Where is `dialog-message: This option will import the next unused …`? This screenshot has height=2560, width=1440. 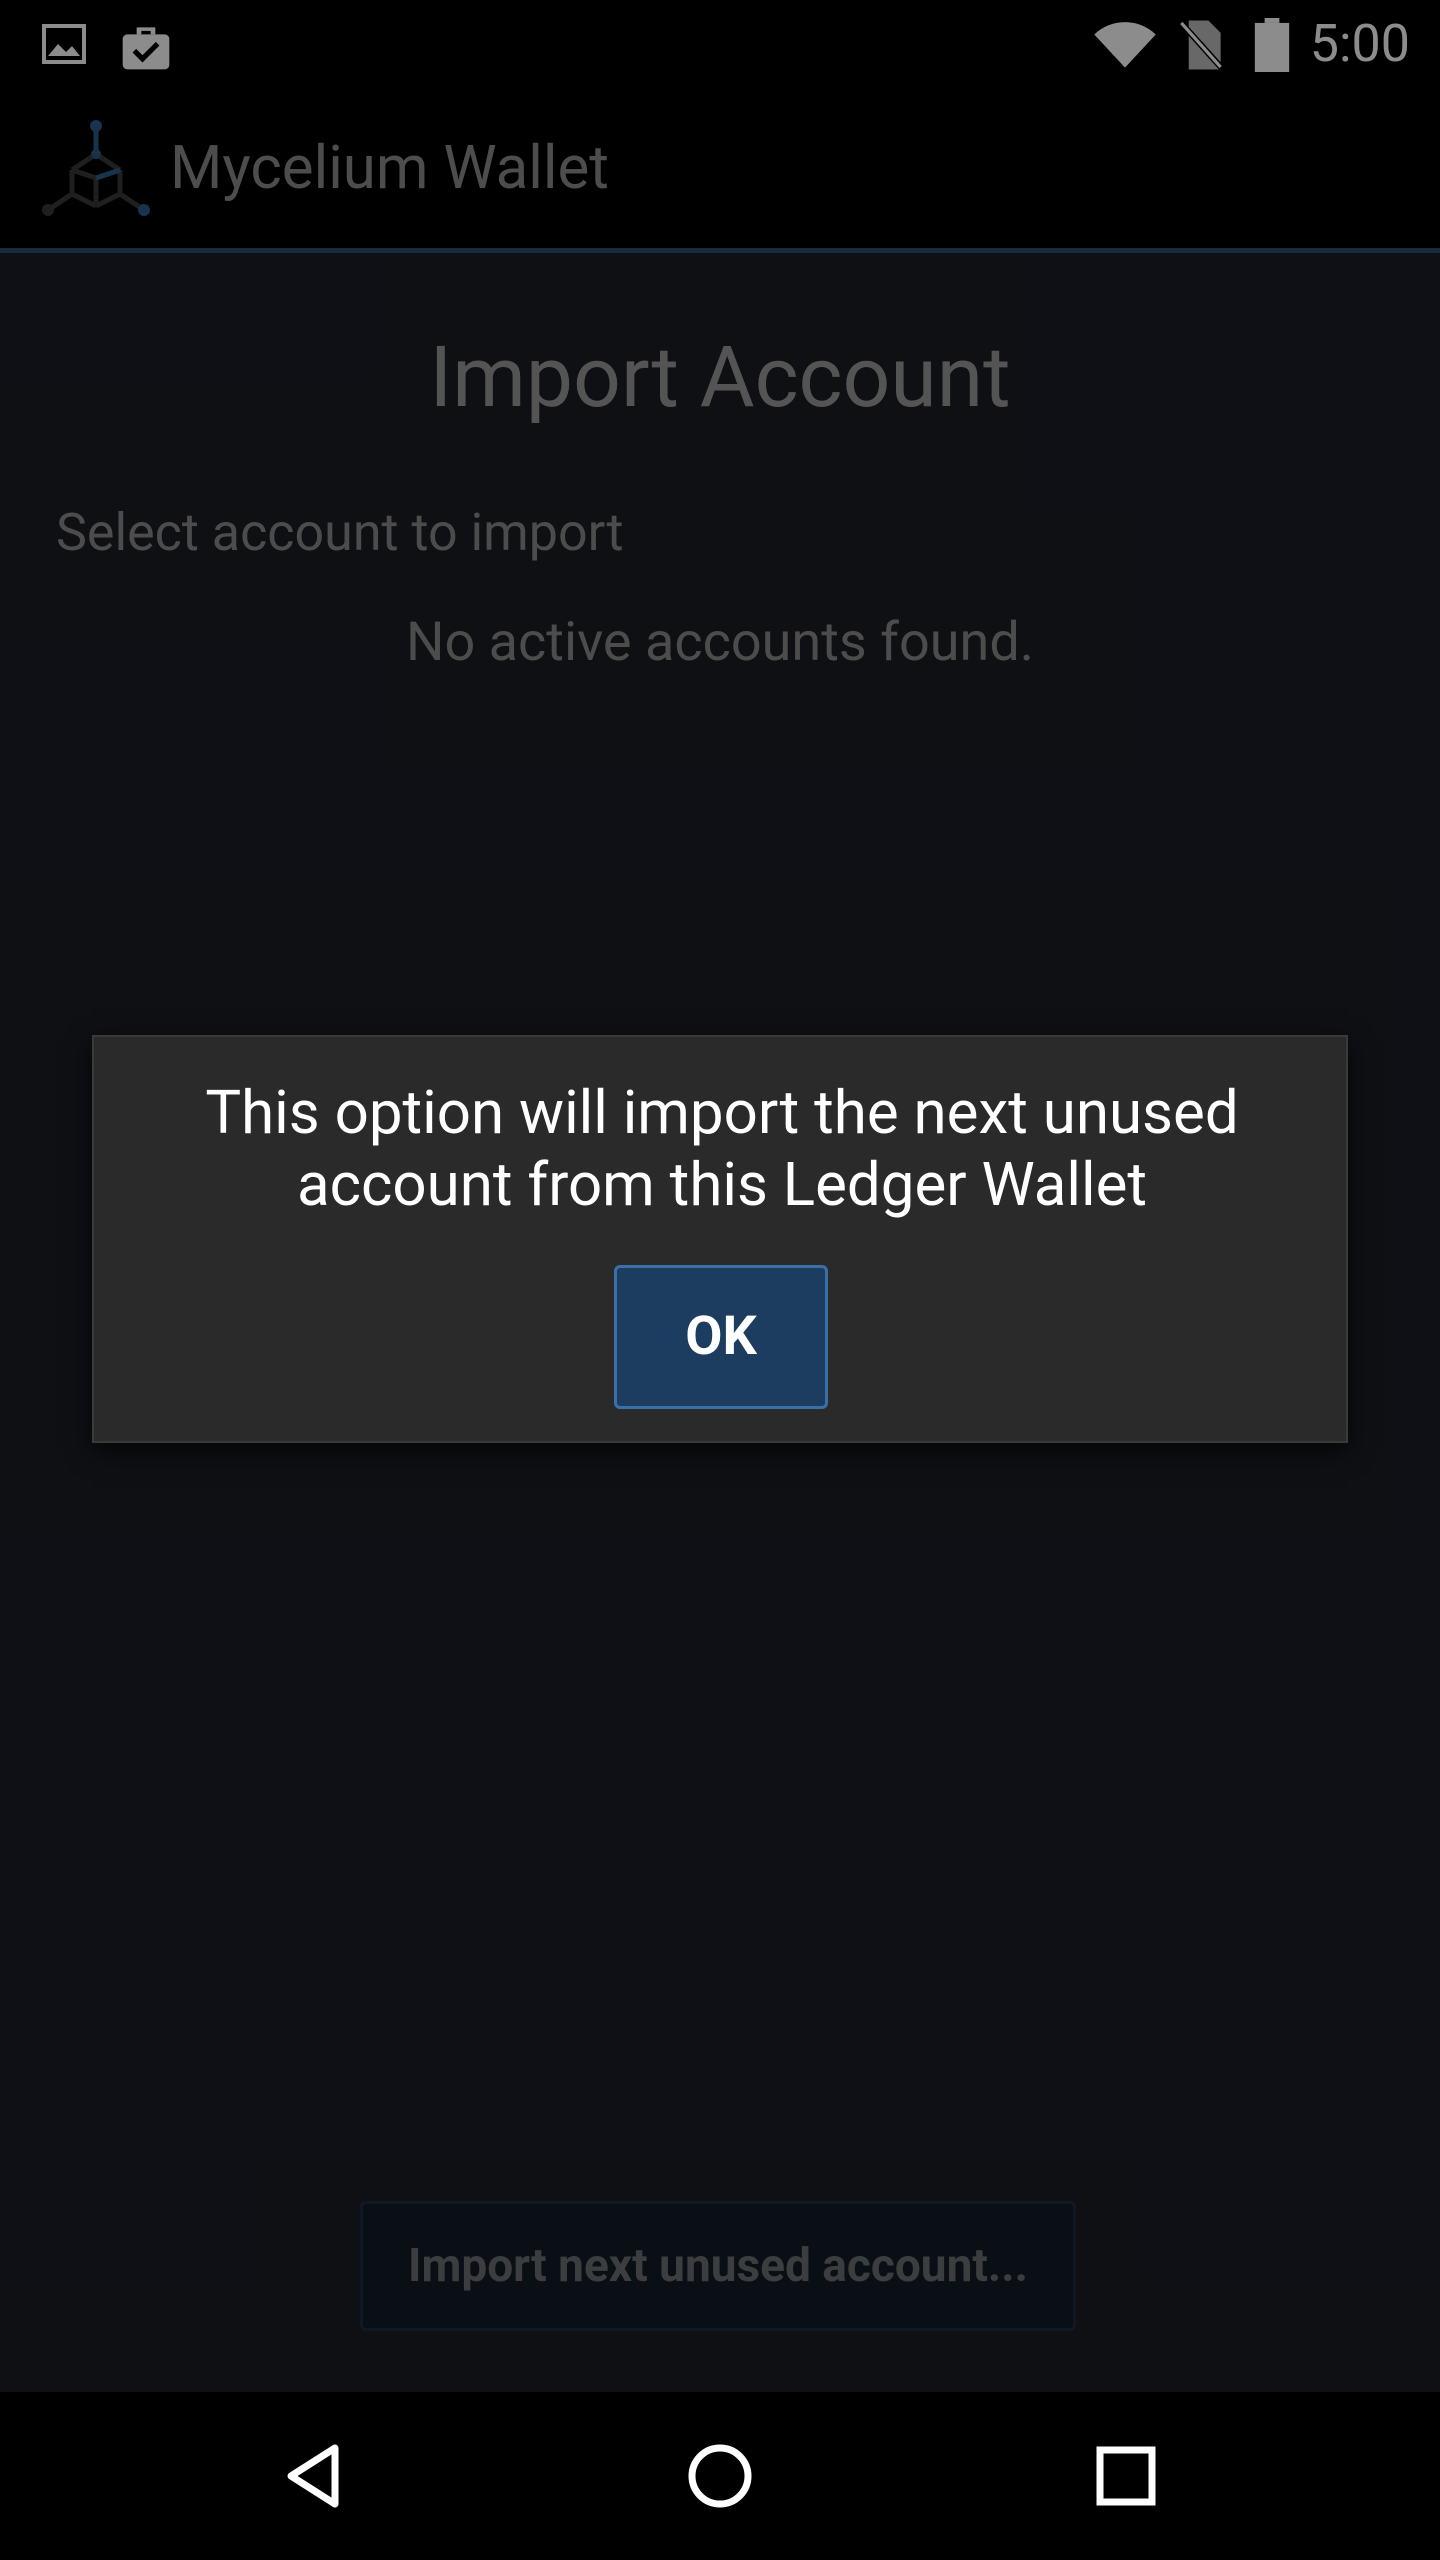
dialog-message: This option will import the next unused … is located at coordinates (722, 1148).